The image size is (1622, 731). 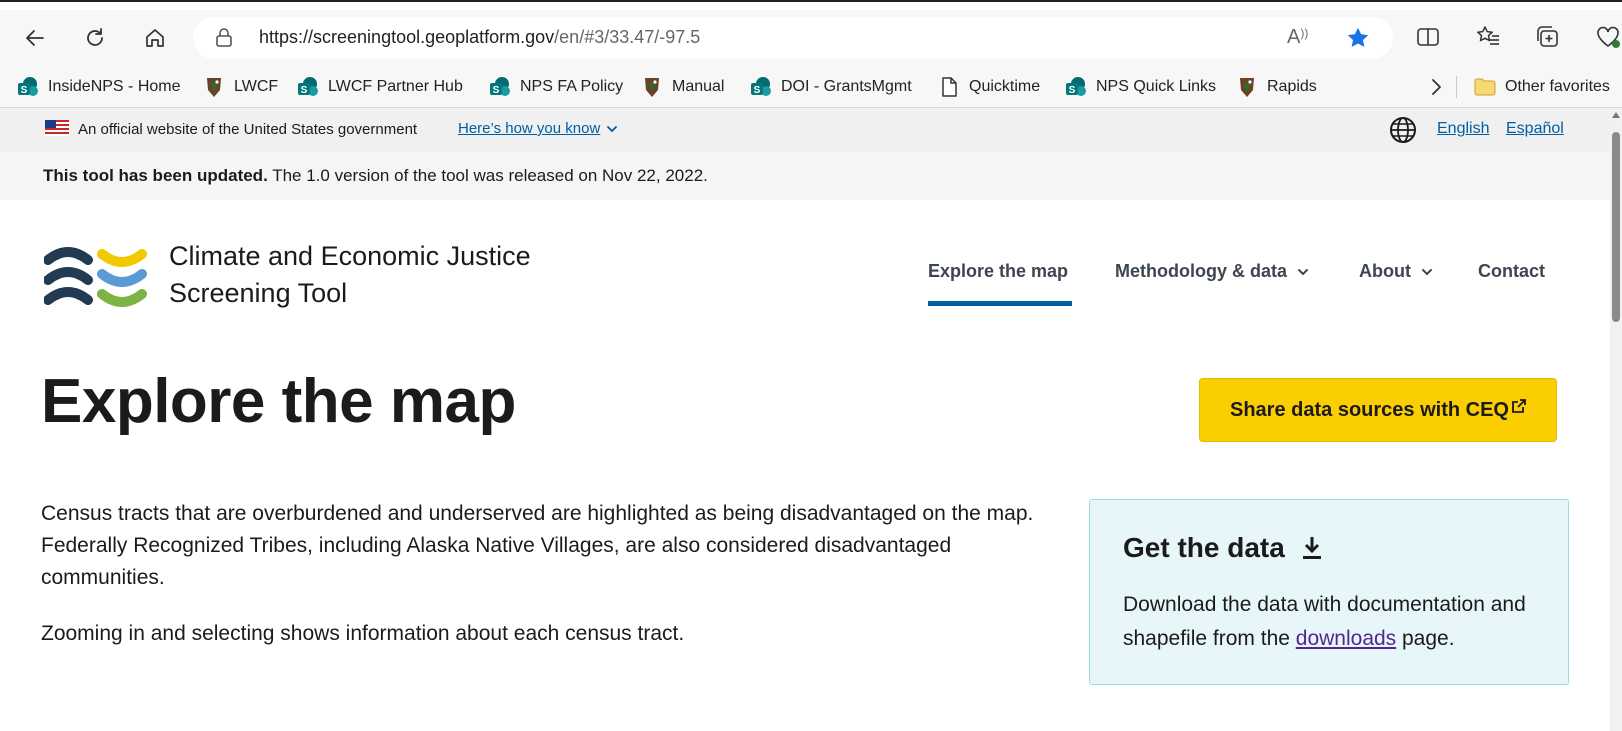 I want to click on favorite-nps-quick-links: S NPS Quick Links, so click(x=1140, y=87).